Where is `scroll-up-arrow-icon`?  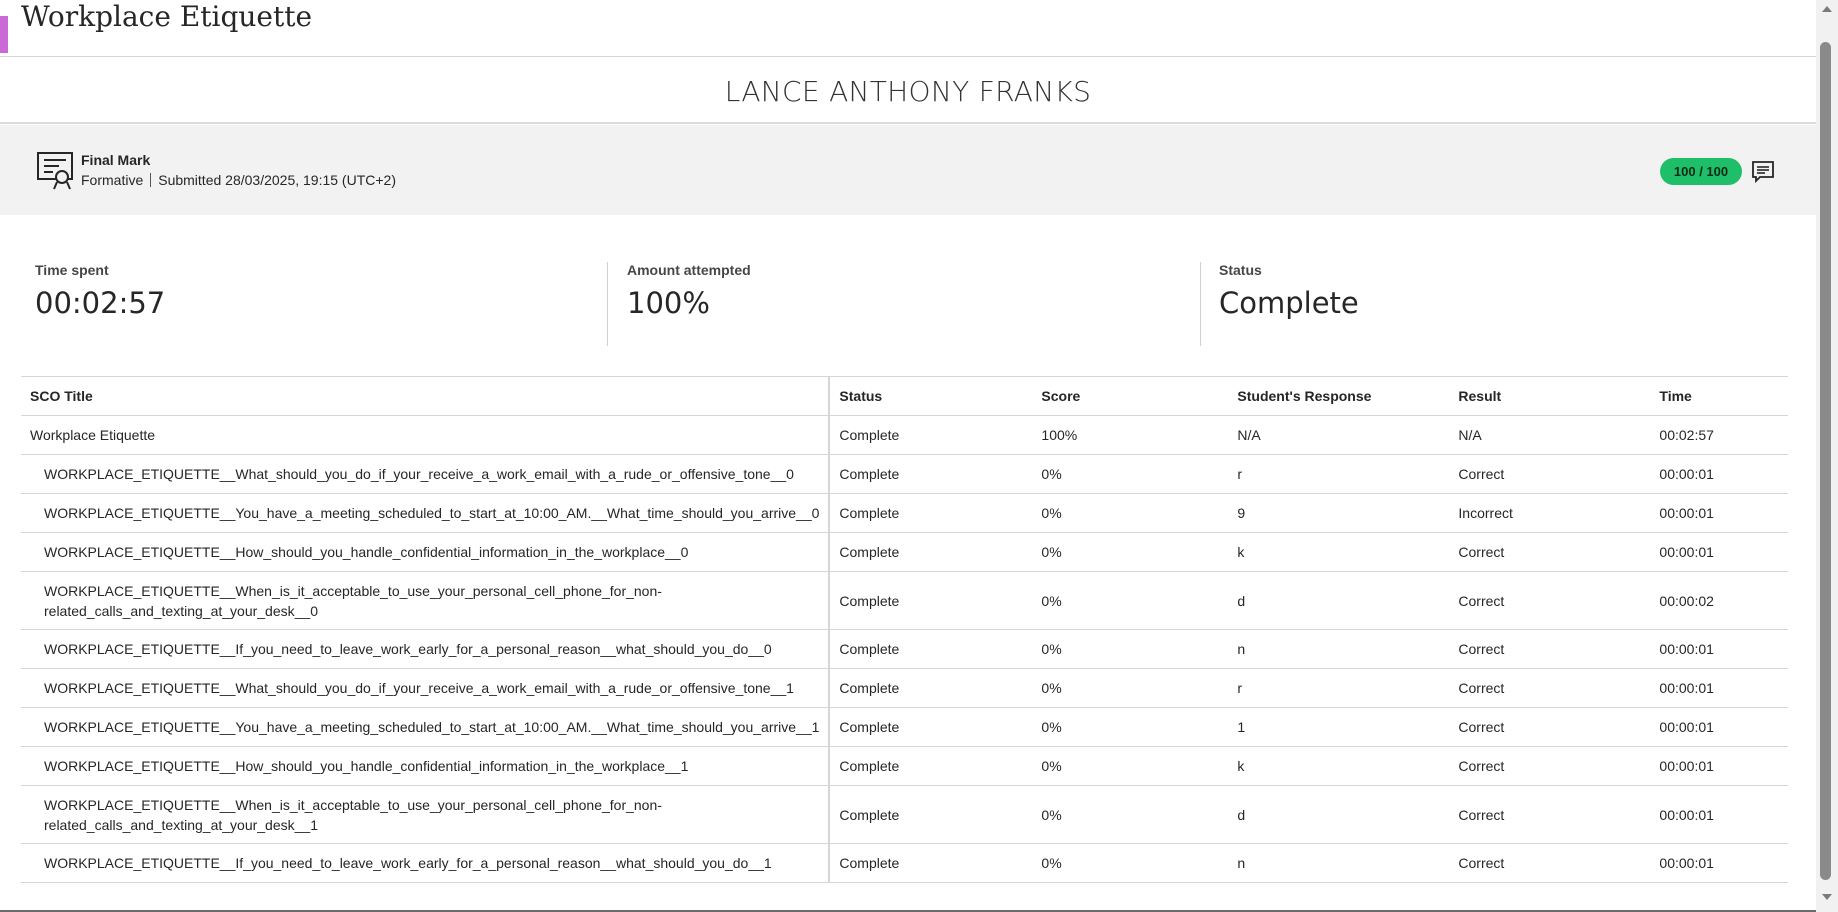 scroll-up-arrow-icon is located at coordinates (1827, 9).